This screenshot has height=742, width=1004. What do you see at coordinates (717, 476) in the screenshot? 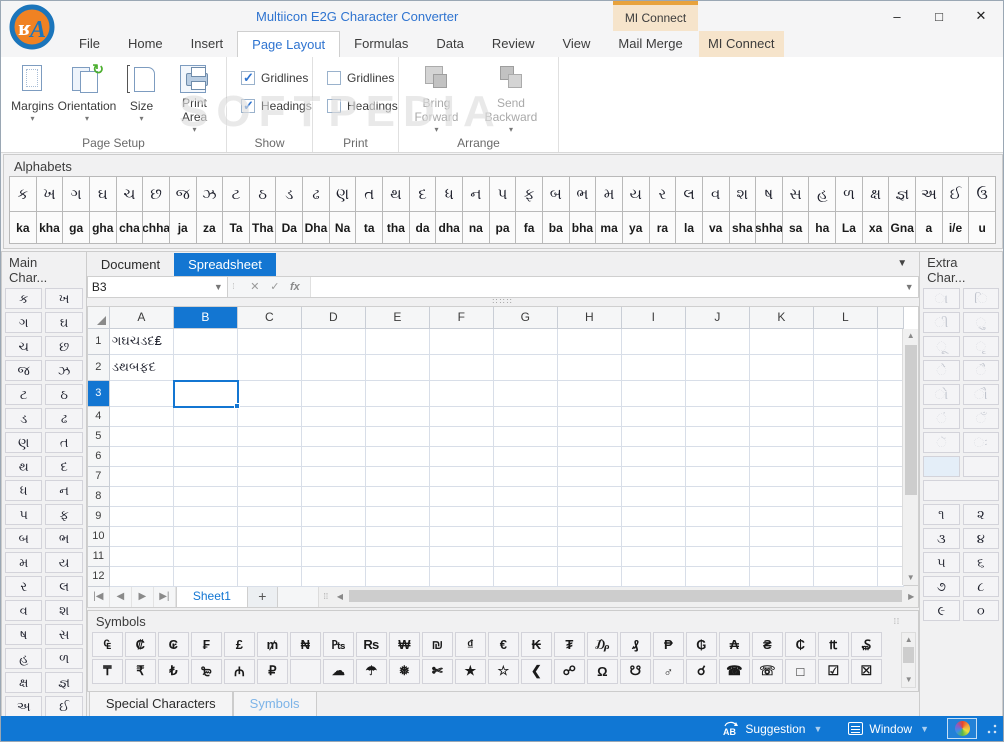
I see `cell-J7` at bounding box center [717, 476].